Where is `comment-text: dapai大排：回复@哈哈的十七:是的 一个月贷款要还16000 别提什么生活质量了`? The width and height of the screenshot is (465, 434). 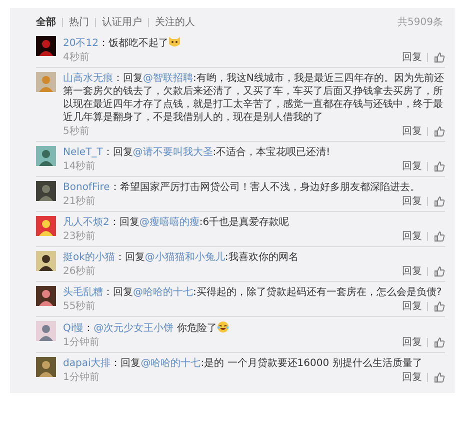
comment-text: dapai大排：回复@哈哈的十七:是的 一个月贷款要还16000 别提什么生活质量了 is located at coordinates (243, 363).